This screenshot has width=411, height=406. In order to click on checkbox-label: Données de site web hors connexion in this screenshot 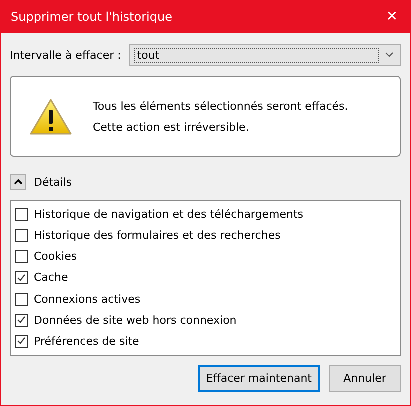, I will do `click(135, 320)`.